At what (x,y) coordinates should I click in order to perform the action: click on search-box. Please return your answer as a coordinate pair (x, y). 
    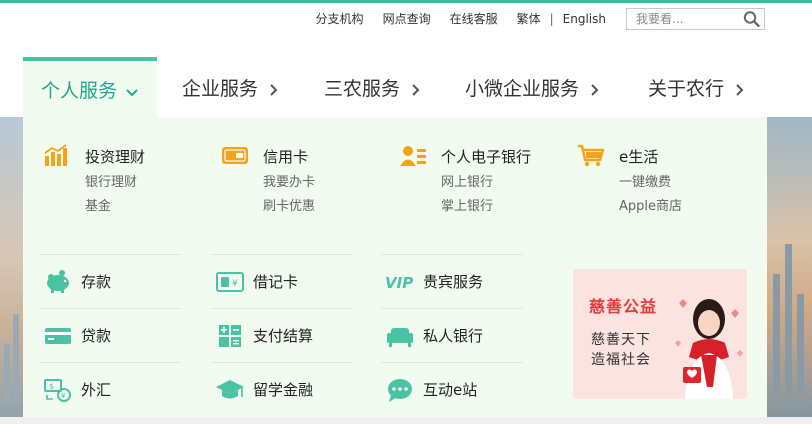
    Looking at the image, I should click on (695, 19).